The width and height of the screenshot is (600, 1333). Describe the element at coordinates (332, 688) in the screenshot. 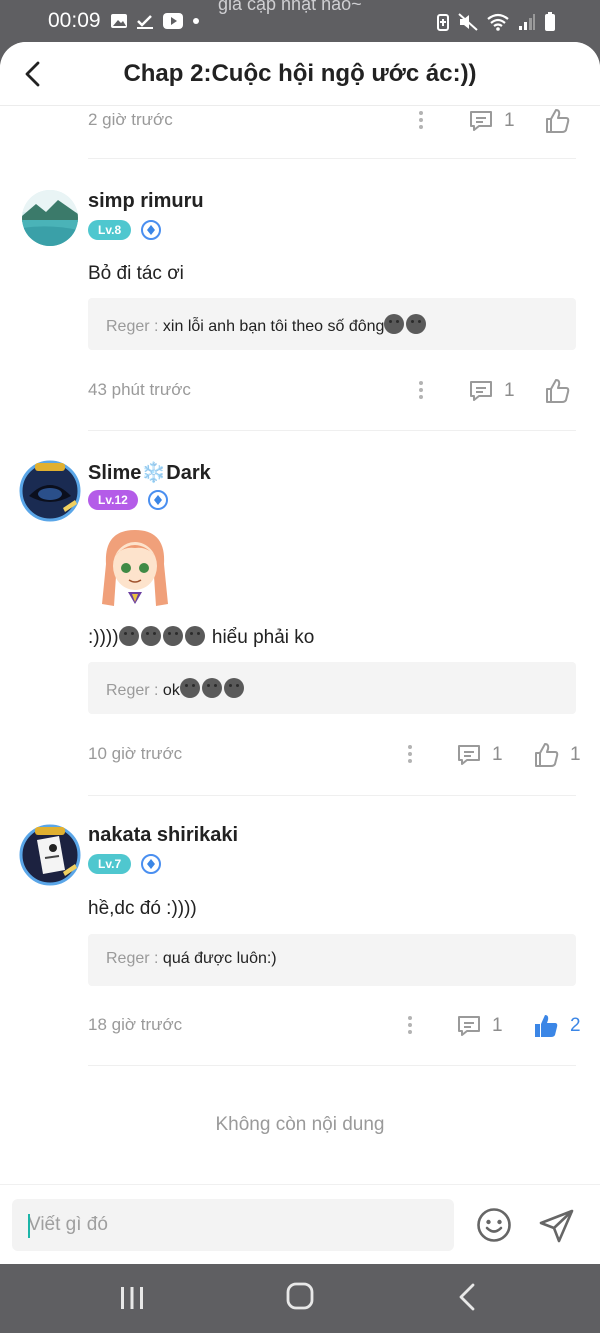

I see `reply-preview: Reger : ok` at that location.